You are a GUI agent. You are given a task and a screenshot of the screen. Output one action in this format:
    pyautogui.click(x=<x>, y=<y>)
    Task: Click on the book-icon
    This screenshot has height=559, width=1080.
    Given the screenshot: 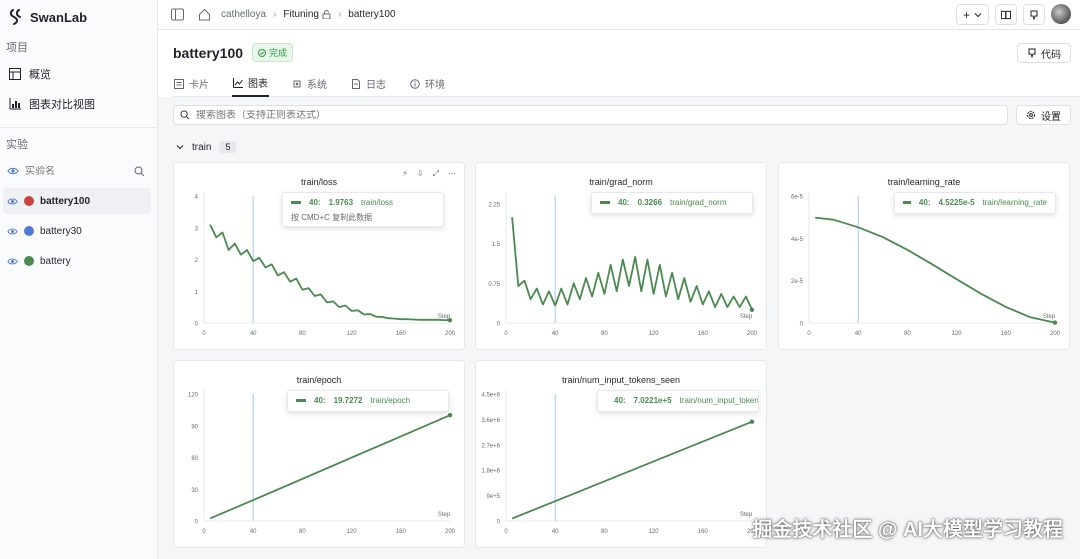 What is the action you would take?
    pyautogui.click(x=1006, y=14)
    